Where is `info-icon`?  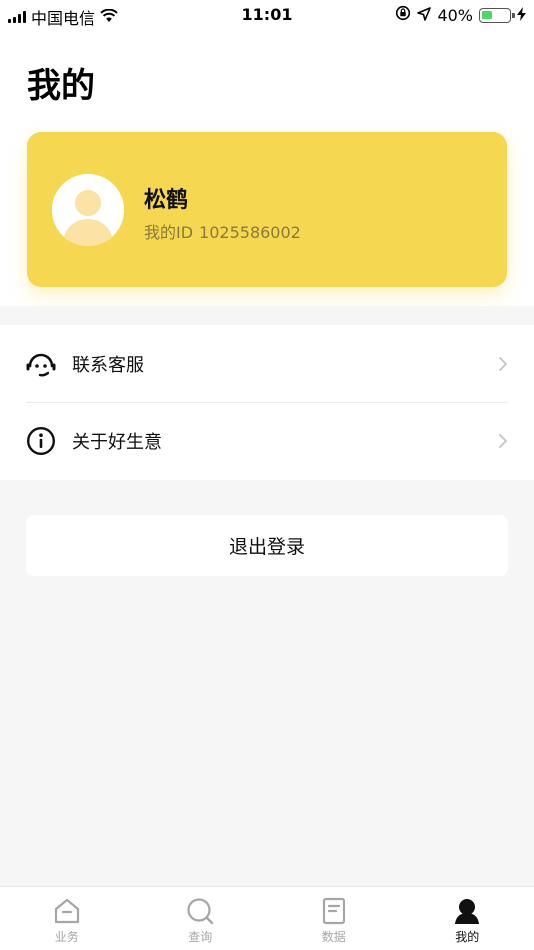
info-icon is located at coordinates (41, 441).